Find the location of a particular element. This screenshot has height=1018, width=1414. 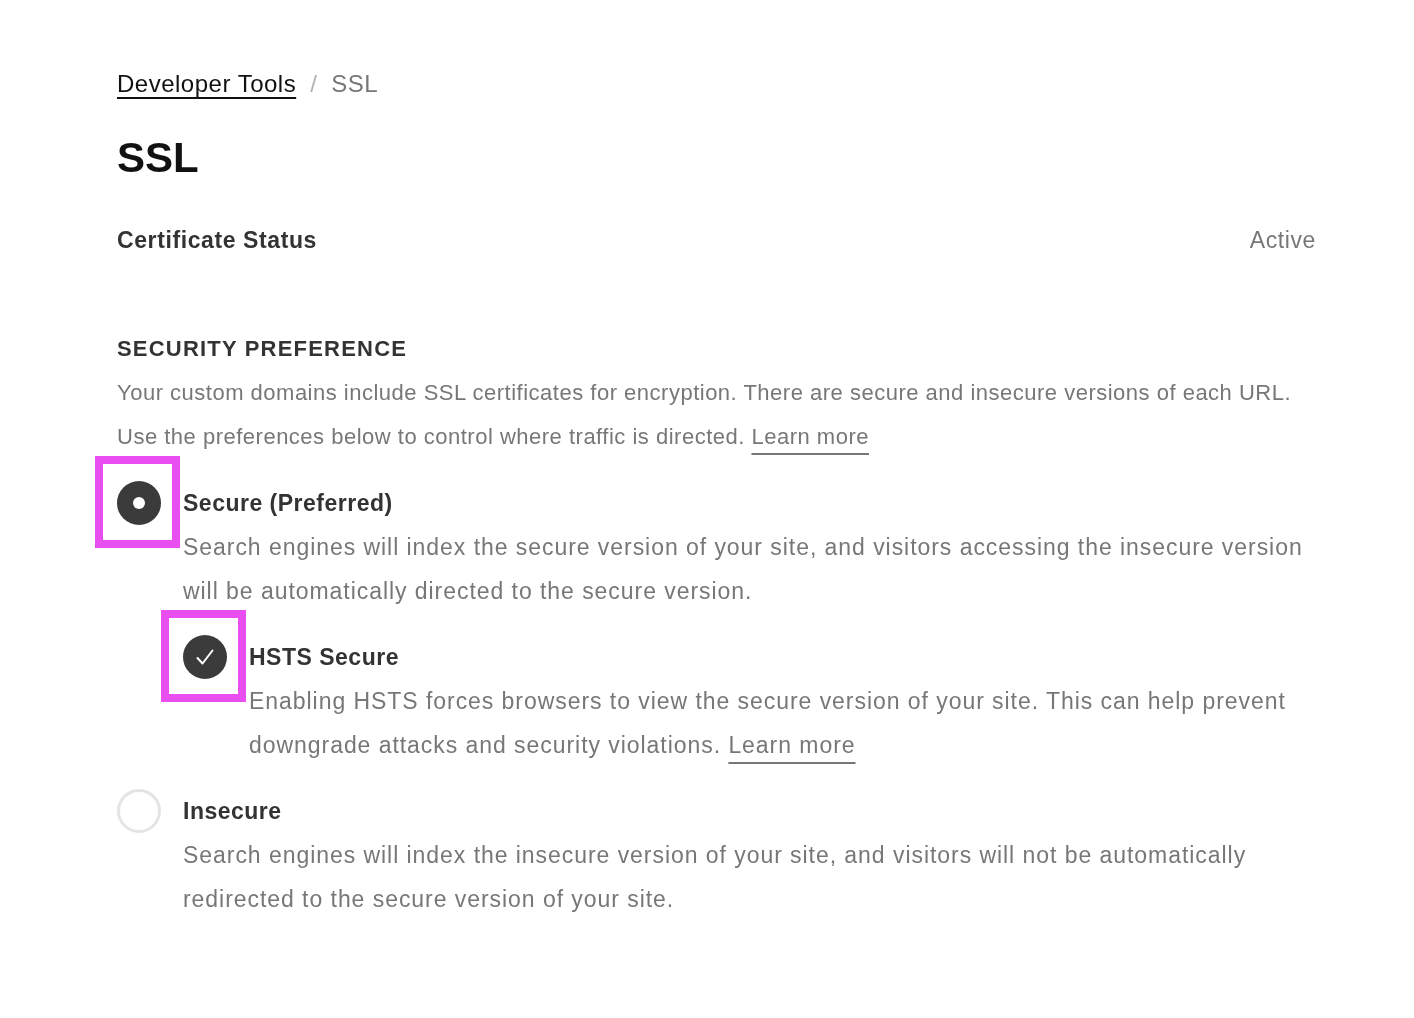

section-heading: SECURITY PREFERENCE is located at coordinates (263, 349).